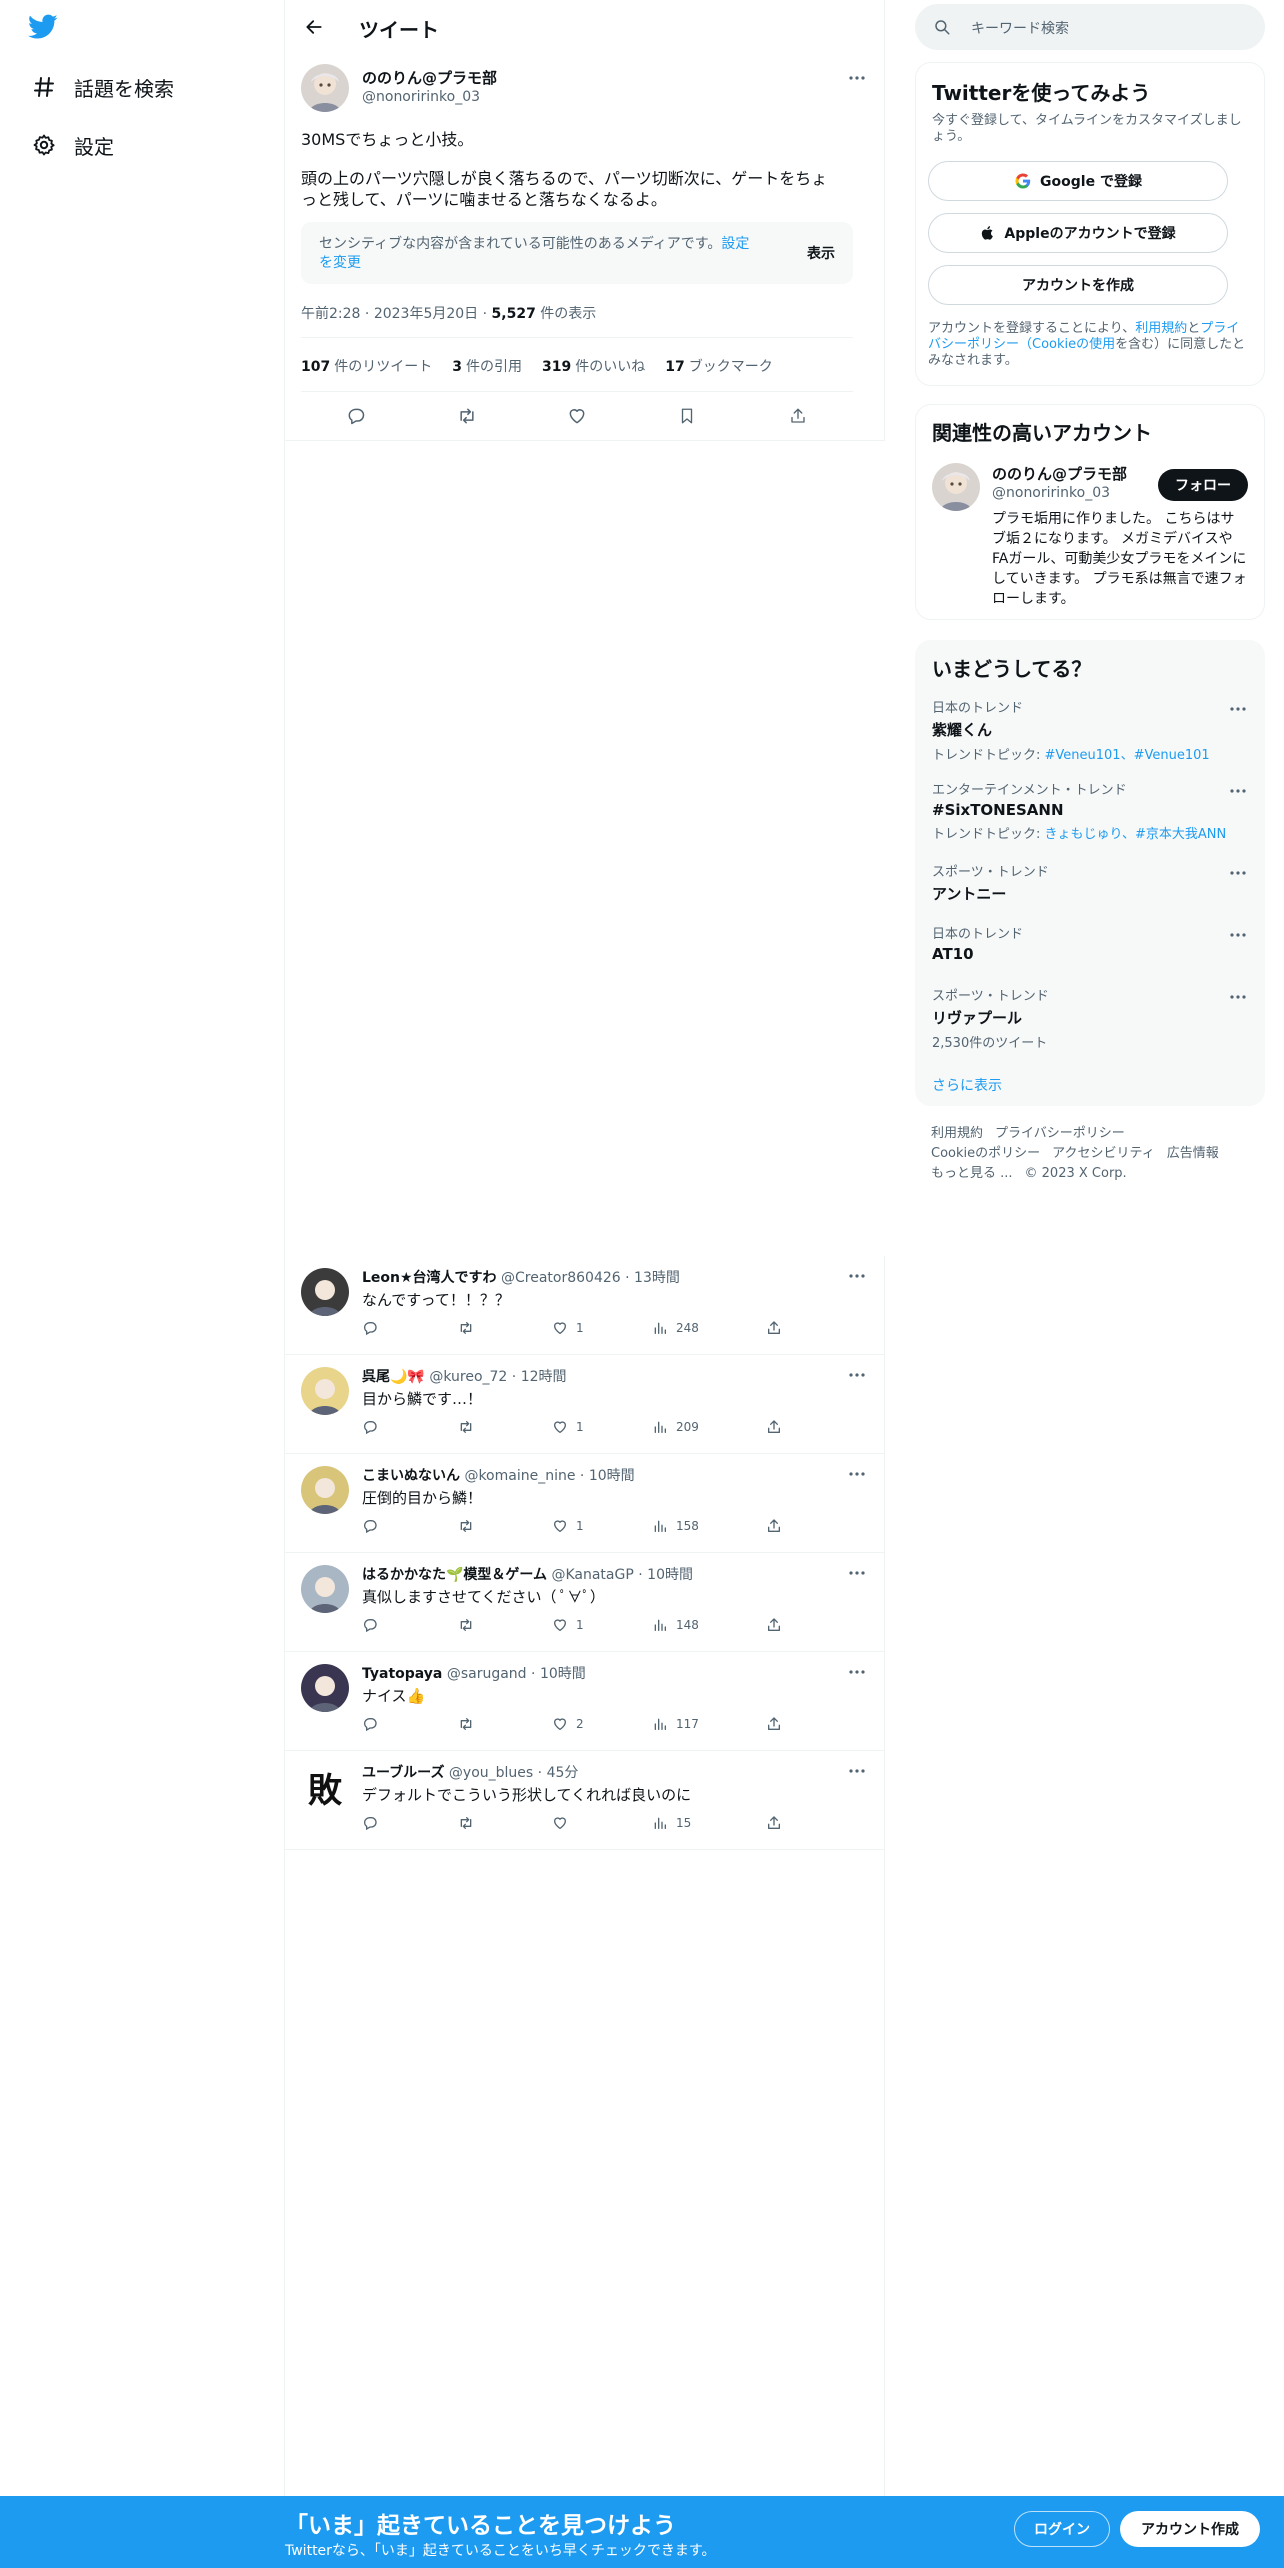 Image resolution: width=1284 pixels, height=2568 pixels. What do you see at coordinates (985, 1153) in the screenshot?
I see `footer-link: Cookieのポリシー` at bounding box center [985, 1153].